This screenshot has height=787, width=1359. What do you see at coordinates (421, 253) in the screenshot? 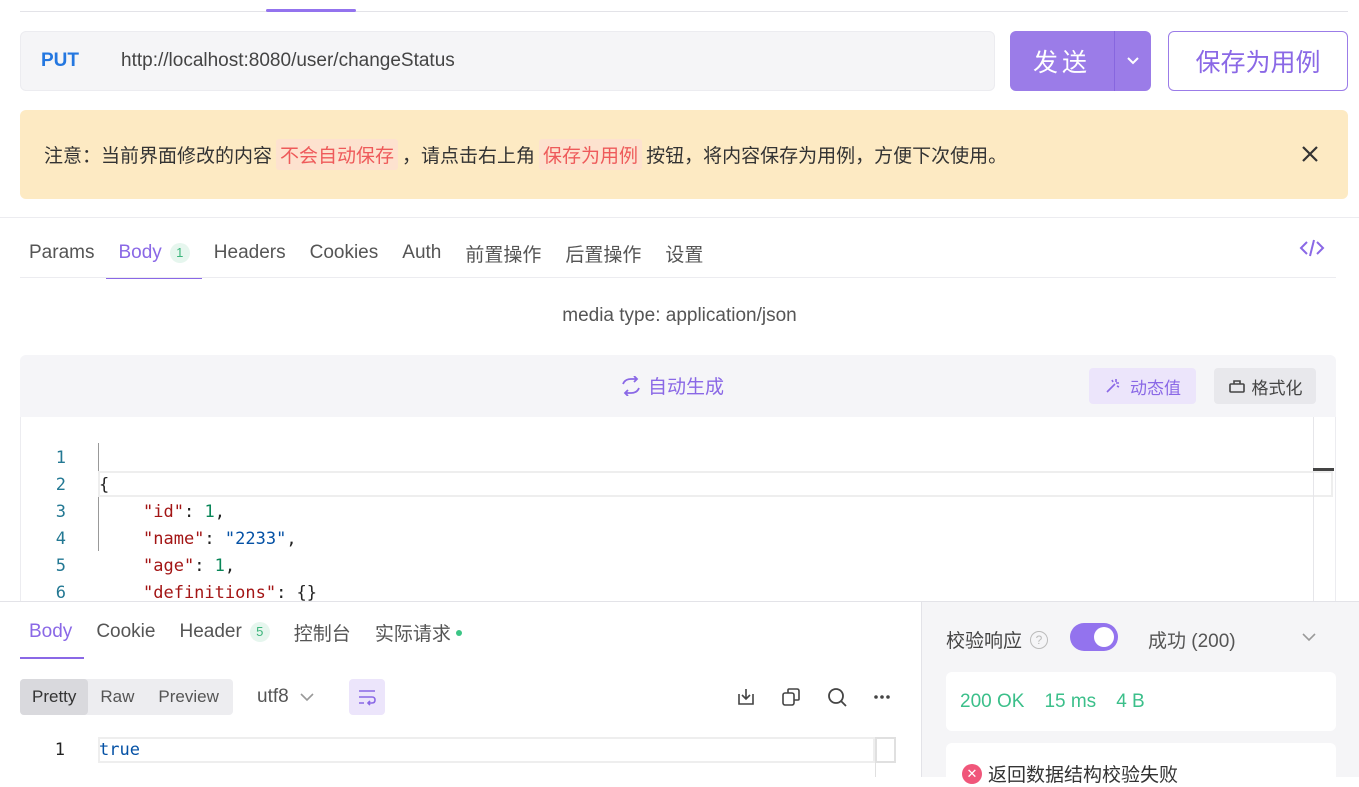
I see `tab-auth: Auth` at bounding box center [421, 253].